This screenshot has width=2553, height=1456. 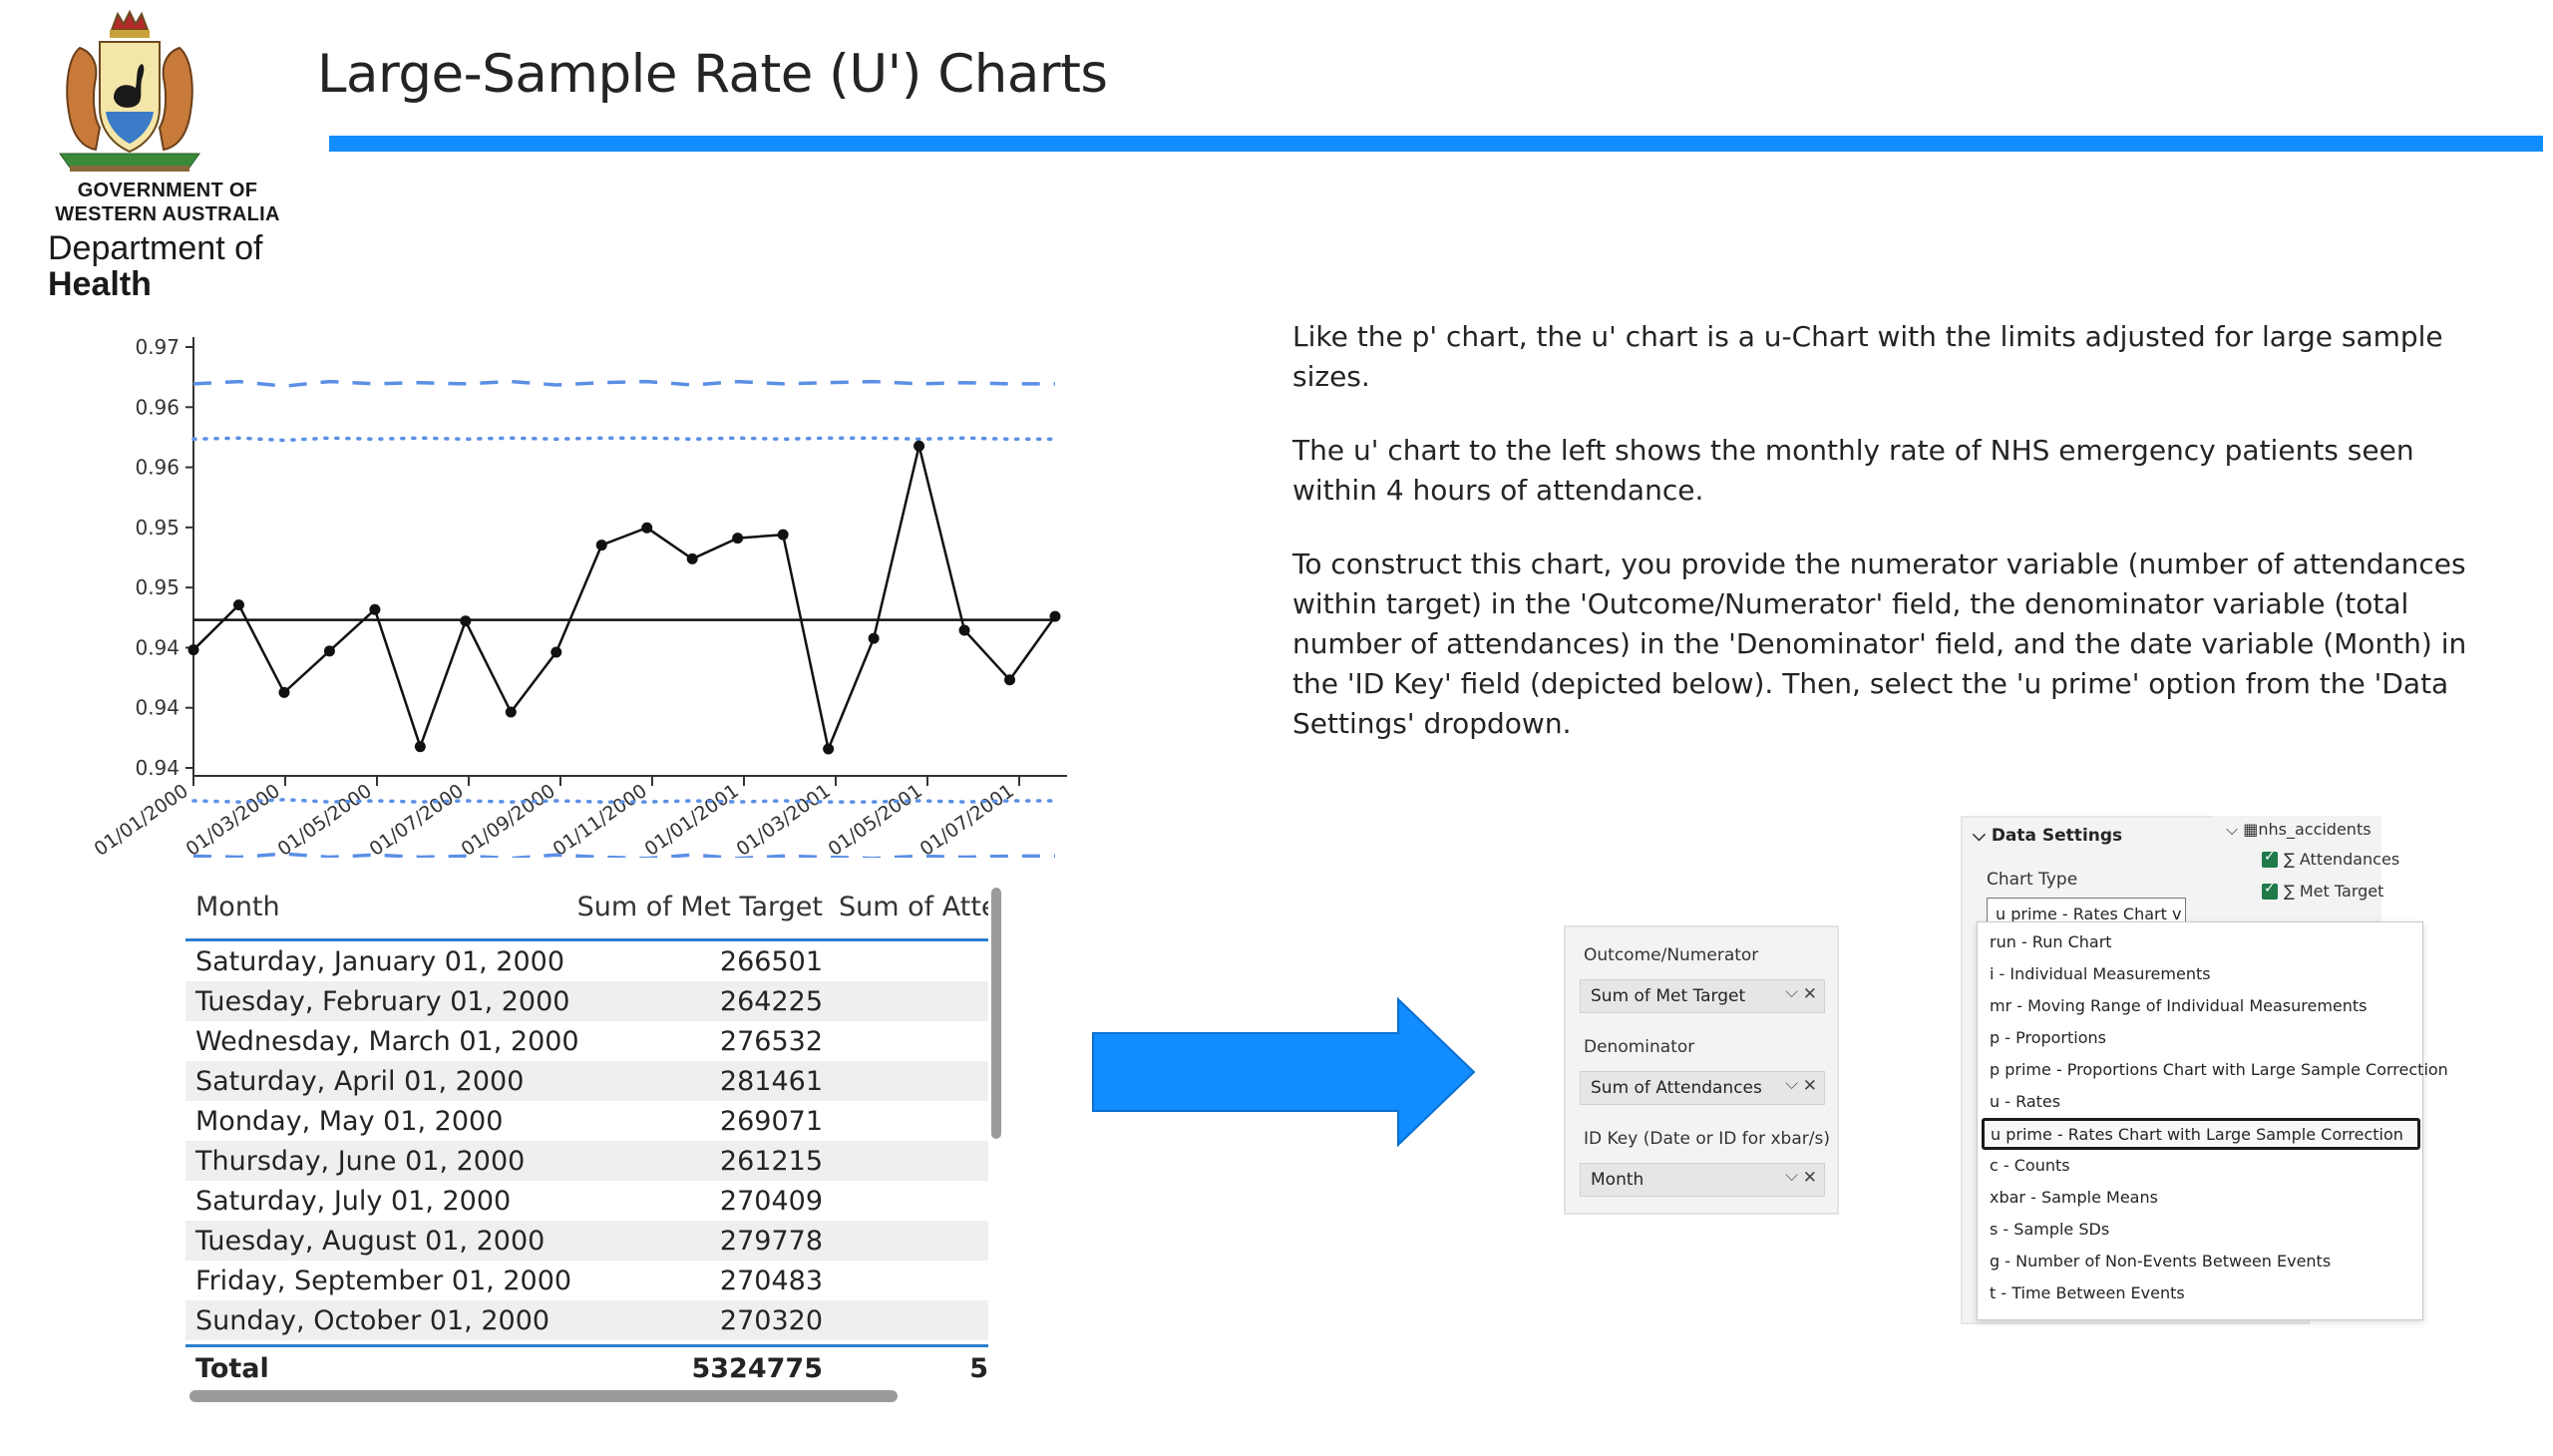 What do you see at coordinates (771, 1121) in the screenshot?
I see `cell-met-target: 269071` at bounding box center [771, 1121].